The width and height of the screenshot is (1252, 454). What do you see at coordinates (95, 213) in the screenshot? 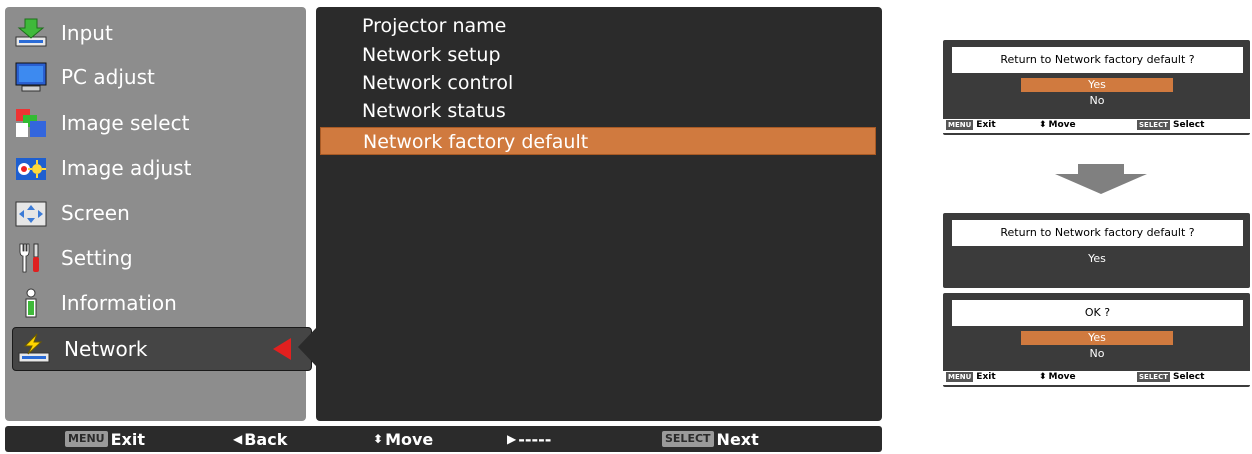
I see `menu-item-label: Screen` at bounding box center [95, 213].